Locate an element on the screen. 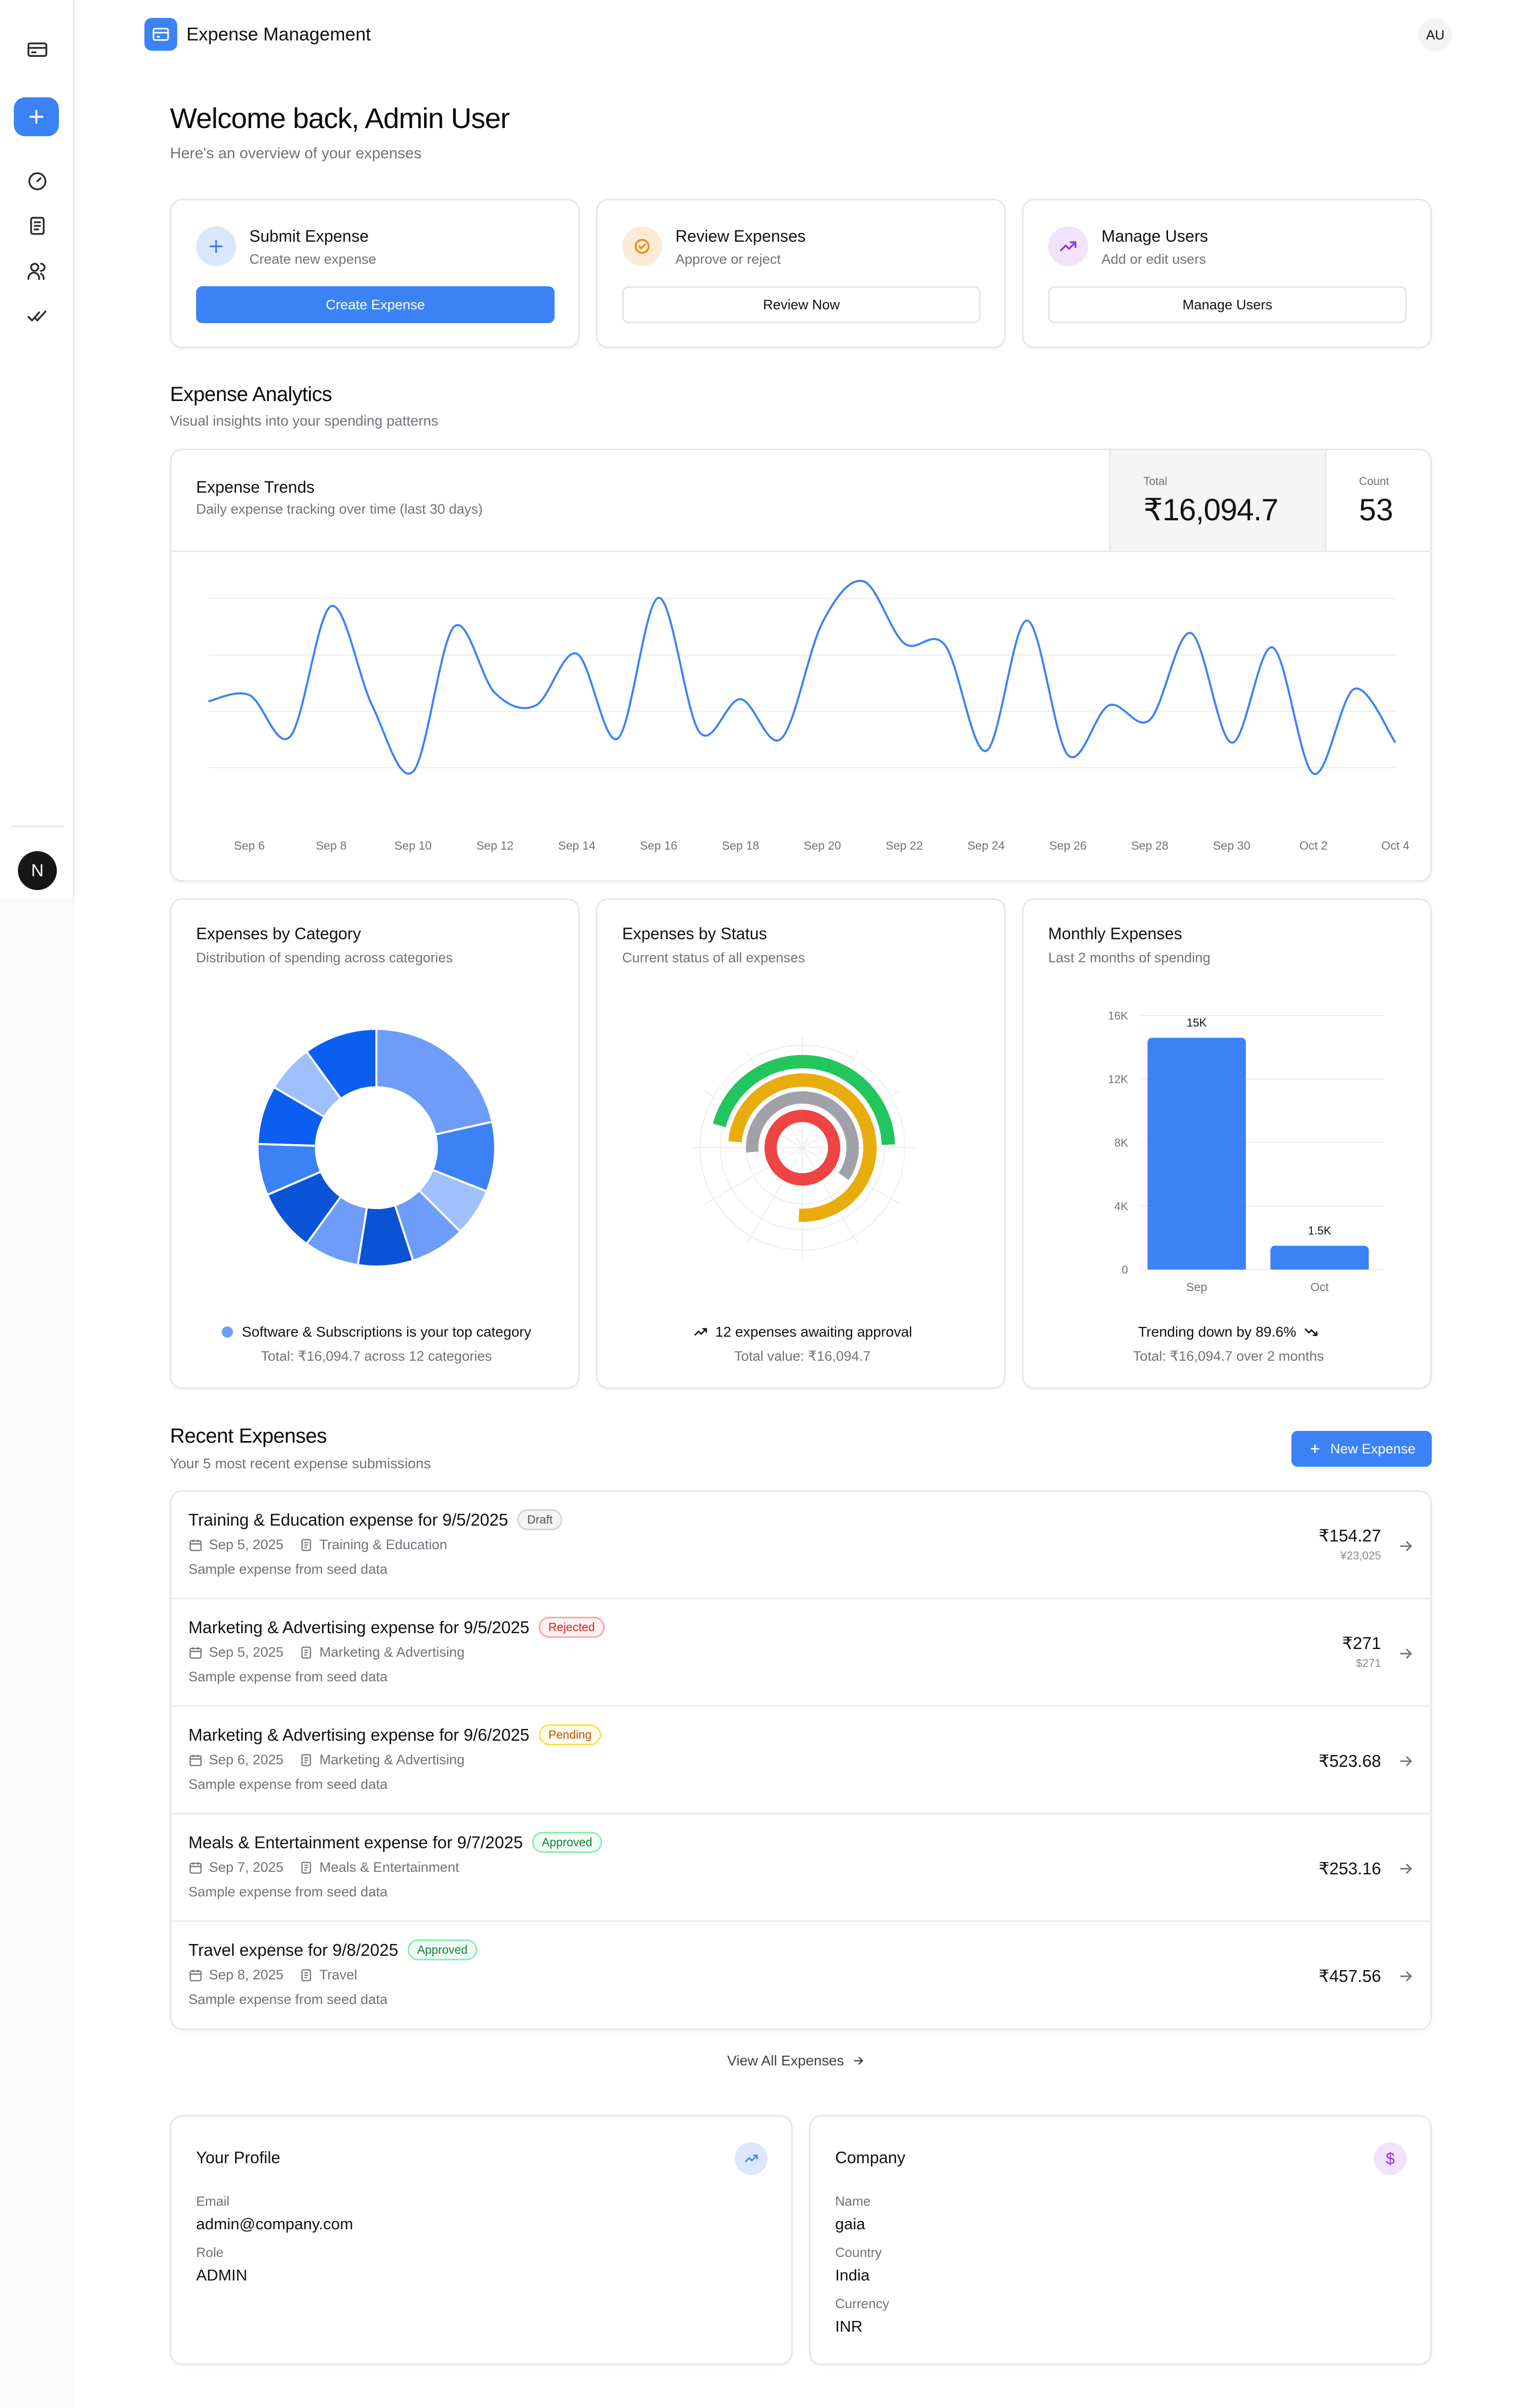 Image resolution: width=1528 pixels, height=2408 pixels. sidebar-divider is located at coordinates (36, 826).